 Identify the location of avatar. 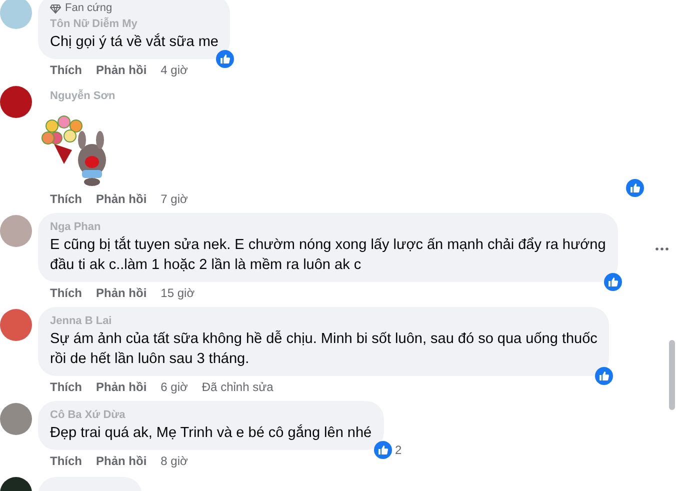
(16, 102).